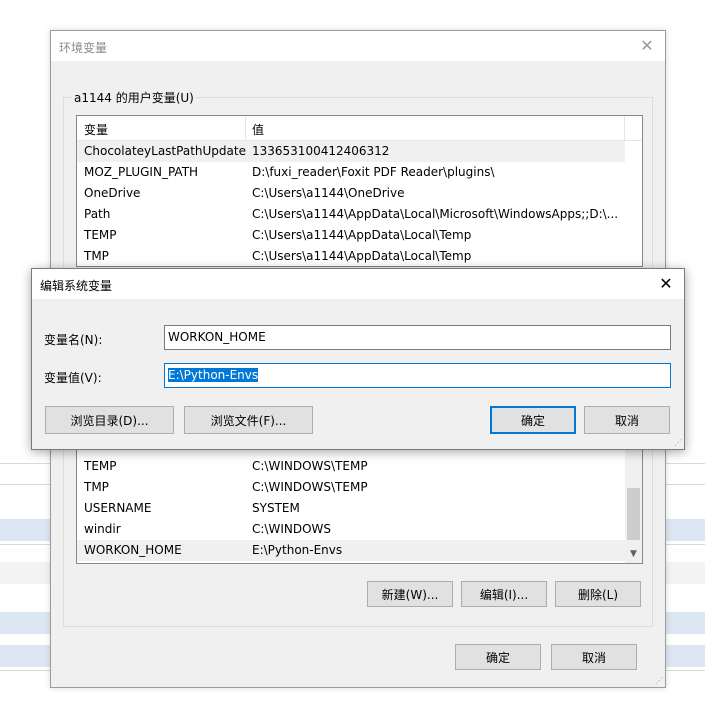 The image size is (705, 702). I want to click on variable-value-label: 变量值(V):, so click(73, 378).